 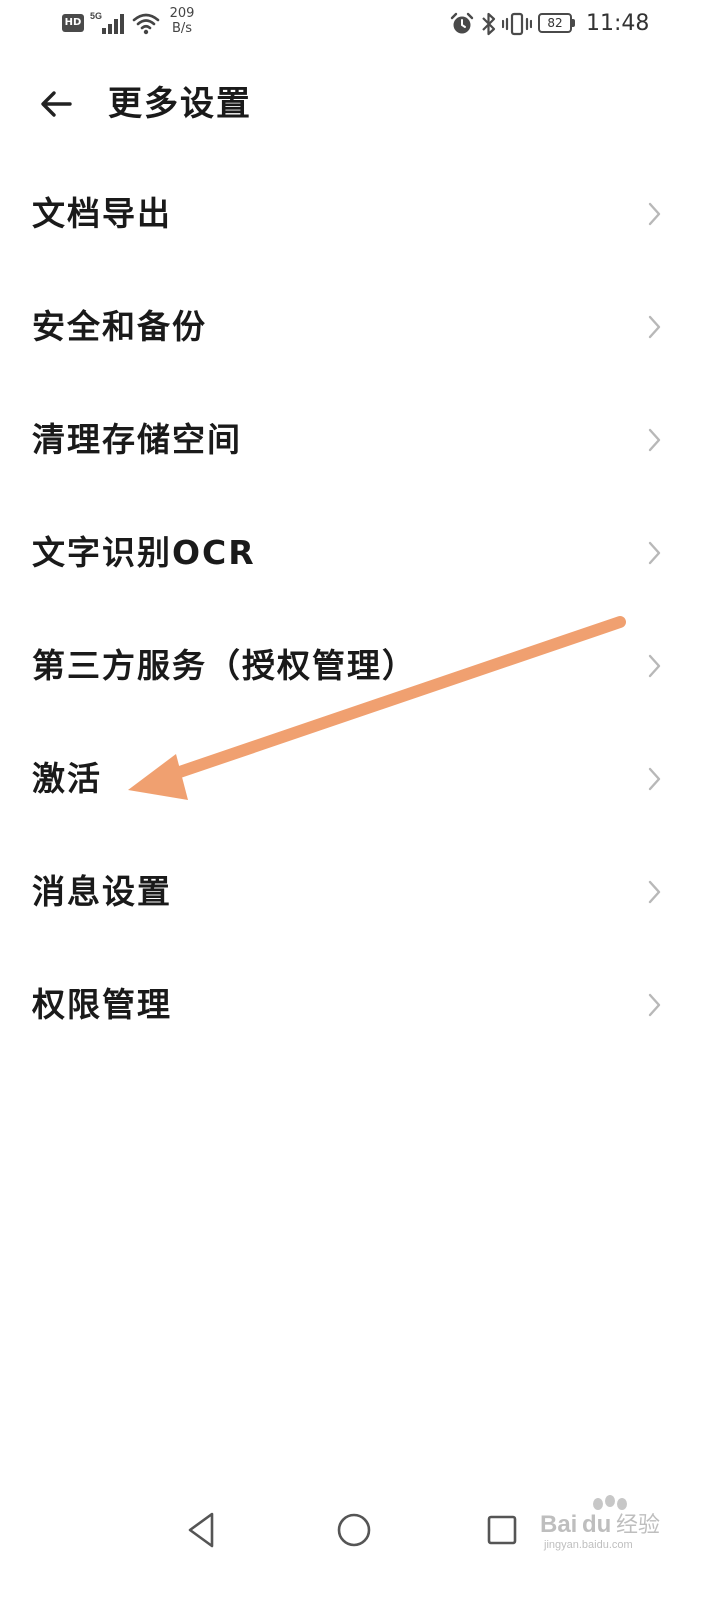 What do you see at coordinates (360, 439) in the screenshot?
I see `settings-item-clear-storage: 清理存储空间` at bounding box center [360, 439].